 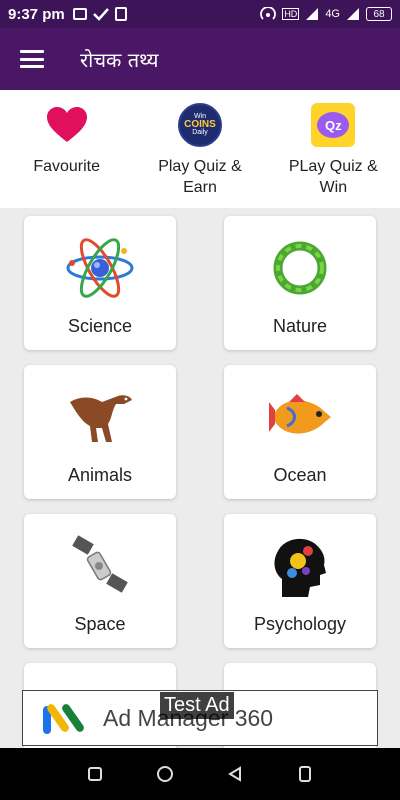 What do you see at coordinates (200, 59) in the screenshot?
I see `app-bar: रोचक तथ्य` at bounding box center [200, 59].